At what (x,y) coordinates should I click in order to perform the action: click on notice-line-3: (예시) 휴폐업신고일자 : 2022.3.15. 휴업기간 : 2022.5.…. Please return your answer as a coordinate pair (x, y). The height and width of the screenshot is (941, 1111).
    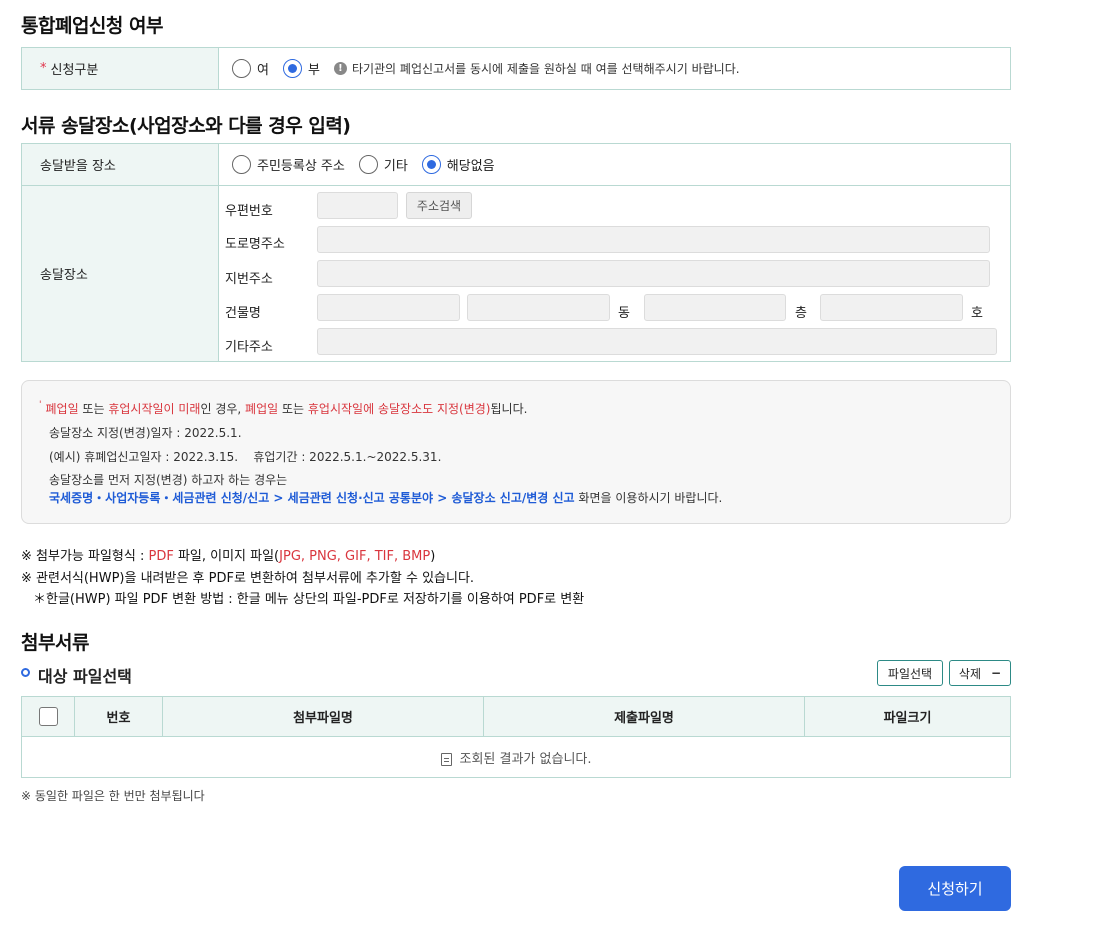
    Looking at the image, I should click on (245, 457).